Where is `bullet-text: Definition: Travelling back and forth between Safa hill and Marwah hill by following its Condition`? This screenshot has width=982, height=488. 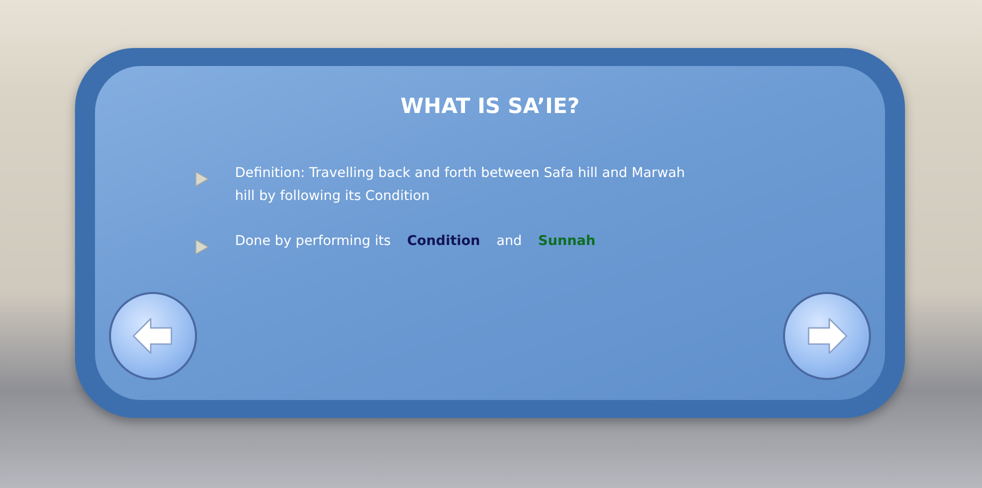 bullet-text: Definition: Travelling back and forth between Safa hill and Marwah hill by following its Condition is located at coordinates (460, 185).